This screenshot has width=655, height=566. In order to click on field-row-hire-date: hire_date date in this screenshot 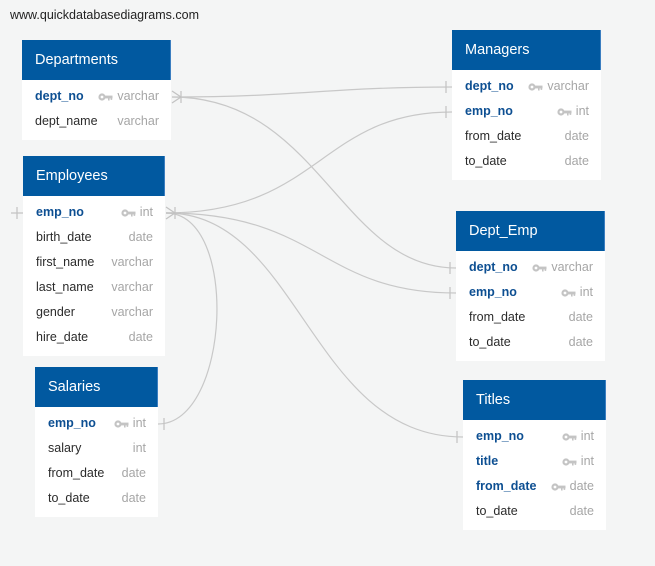, I will do `click(94, 337)`.